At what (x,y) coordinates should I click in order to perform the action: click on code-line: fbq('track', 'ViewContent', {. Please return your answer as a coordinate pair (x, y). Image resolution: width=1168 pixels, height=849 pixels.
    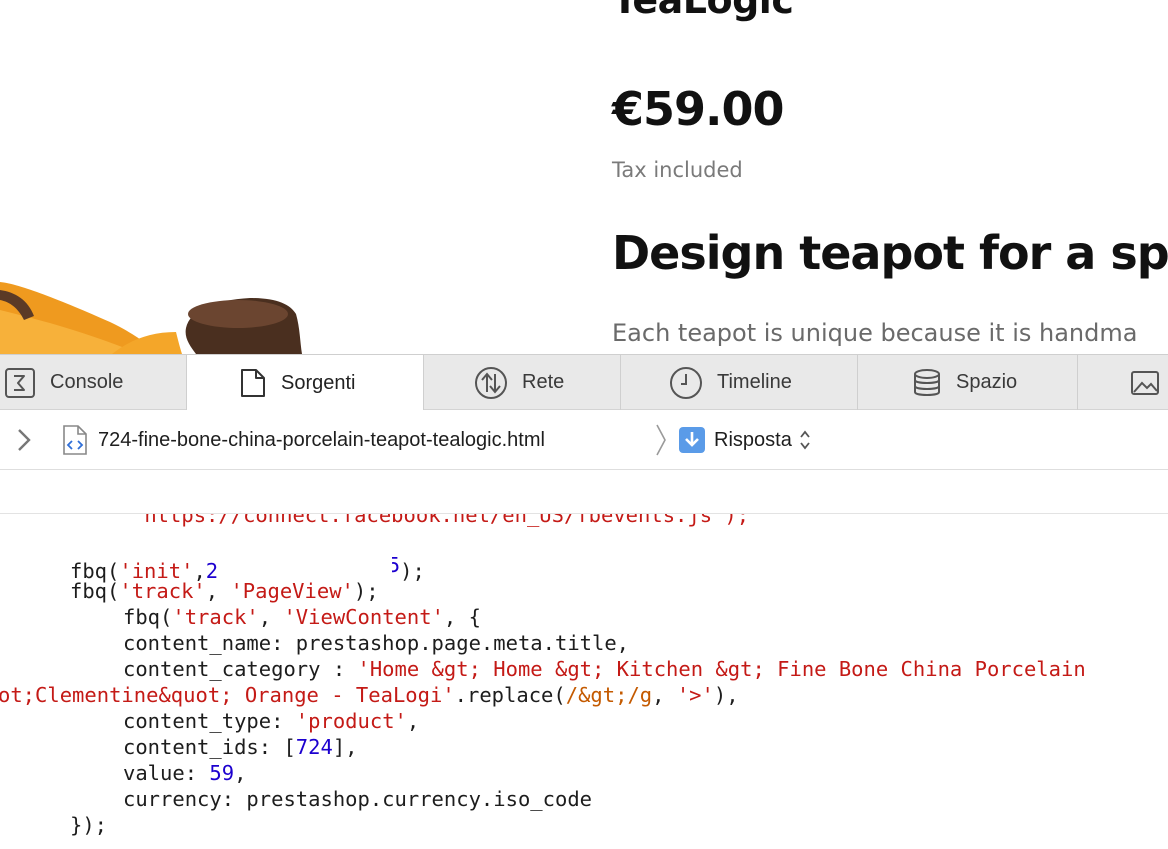
    Looking at the image, I should click on (302, 617).